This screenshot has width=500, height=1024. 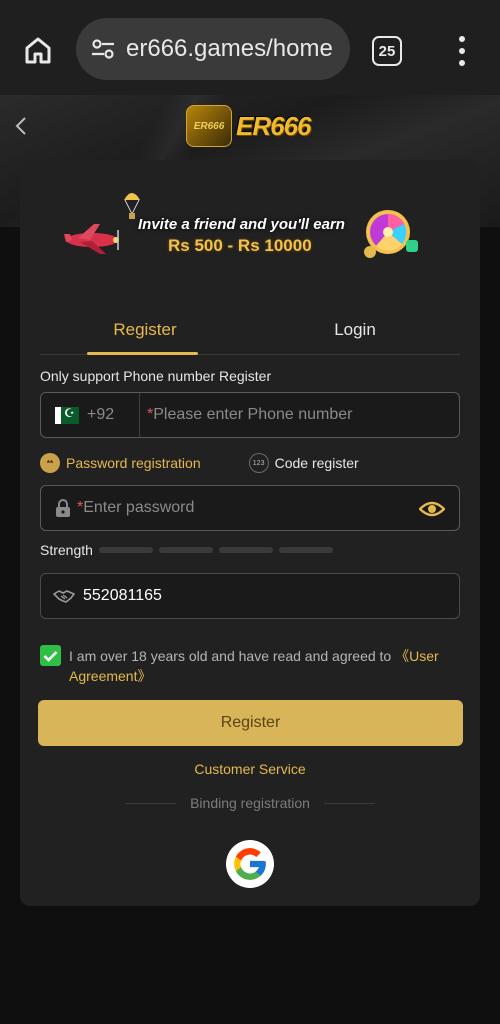 I want to click on banner-reward: Rs 500 - Rs 10000, so click(x=240, y=245).